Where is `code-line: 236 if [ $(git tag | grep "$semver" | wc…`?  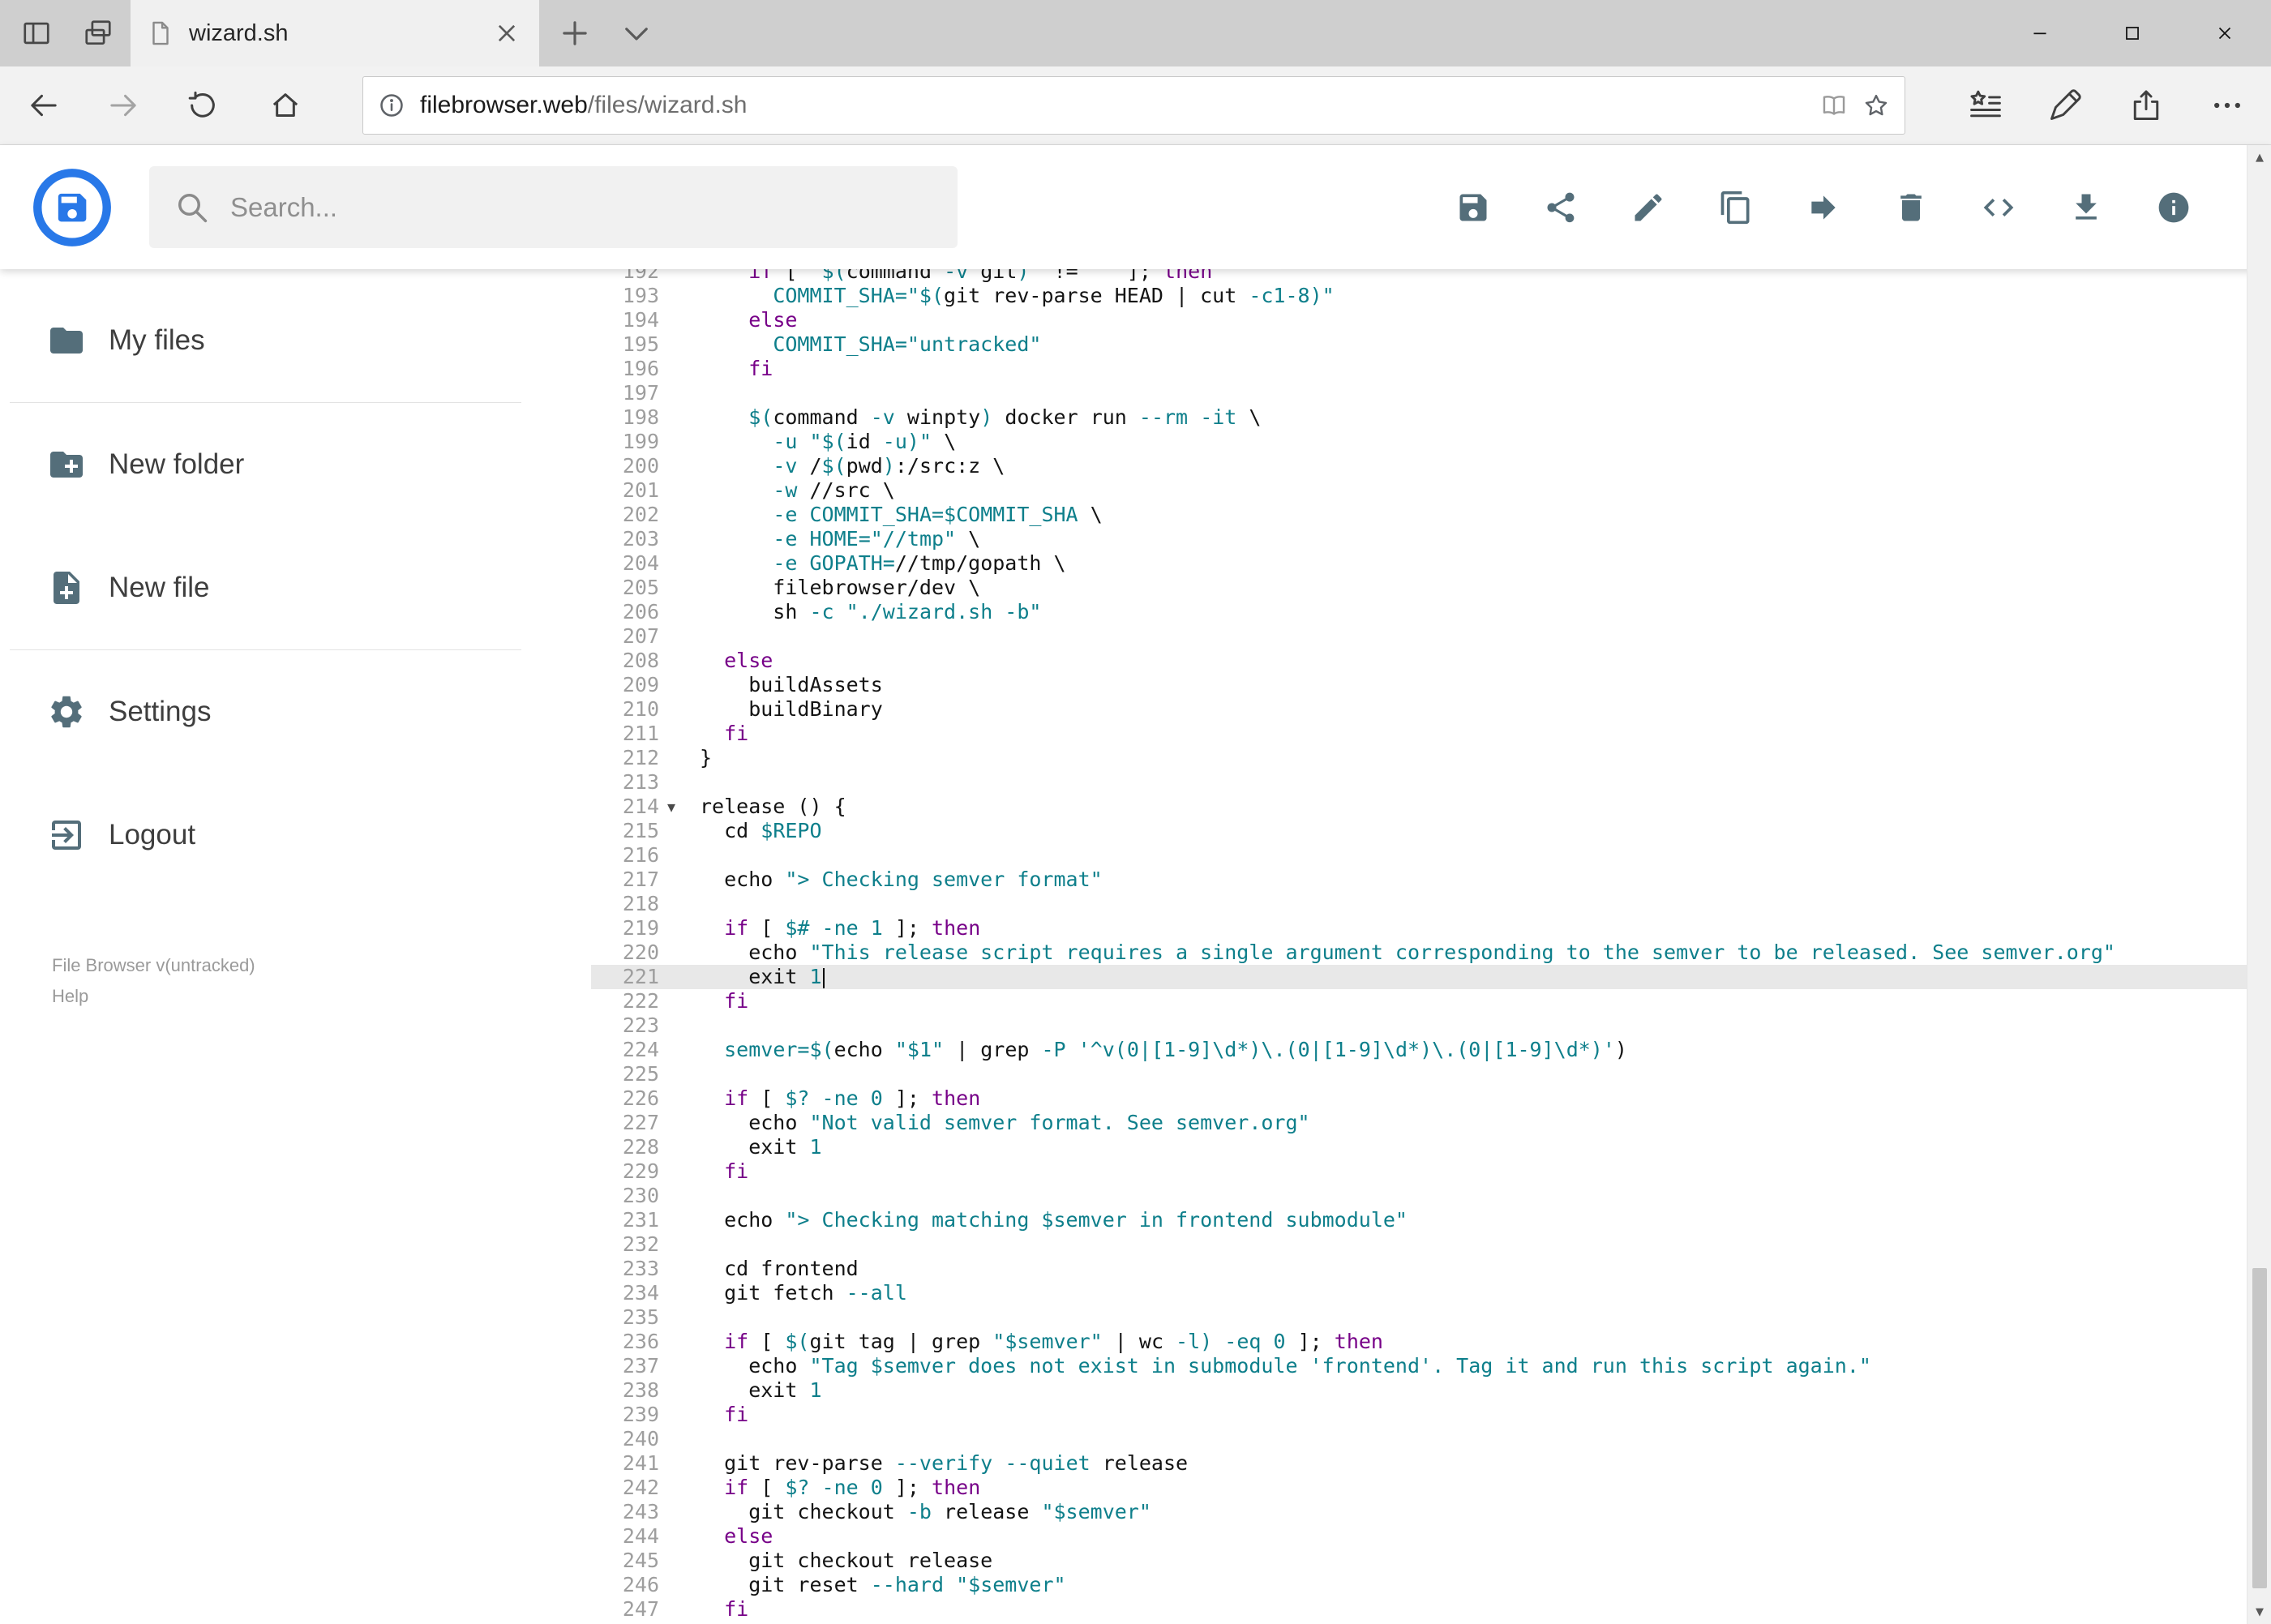
code-line: 236 if [ $(git tag | grep "$semver" | wc… is located at coordinates (1419, 1342).